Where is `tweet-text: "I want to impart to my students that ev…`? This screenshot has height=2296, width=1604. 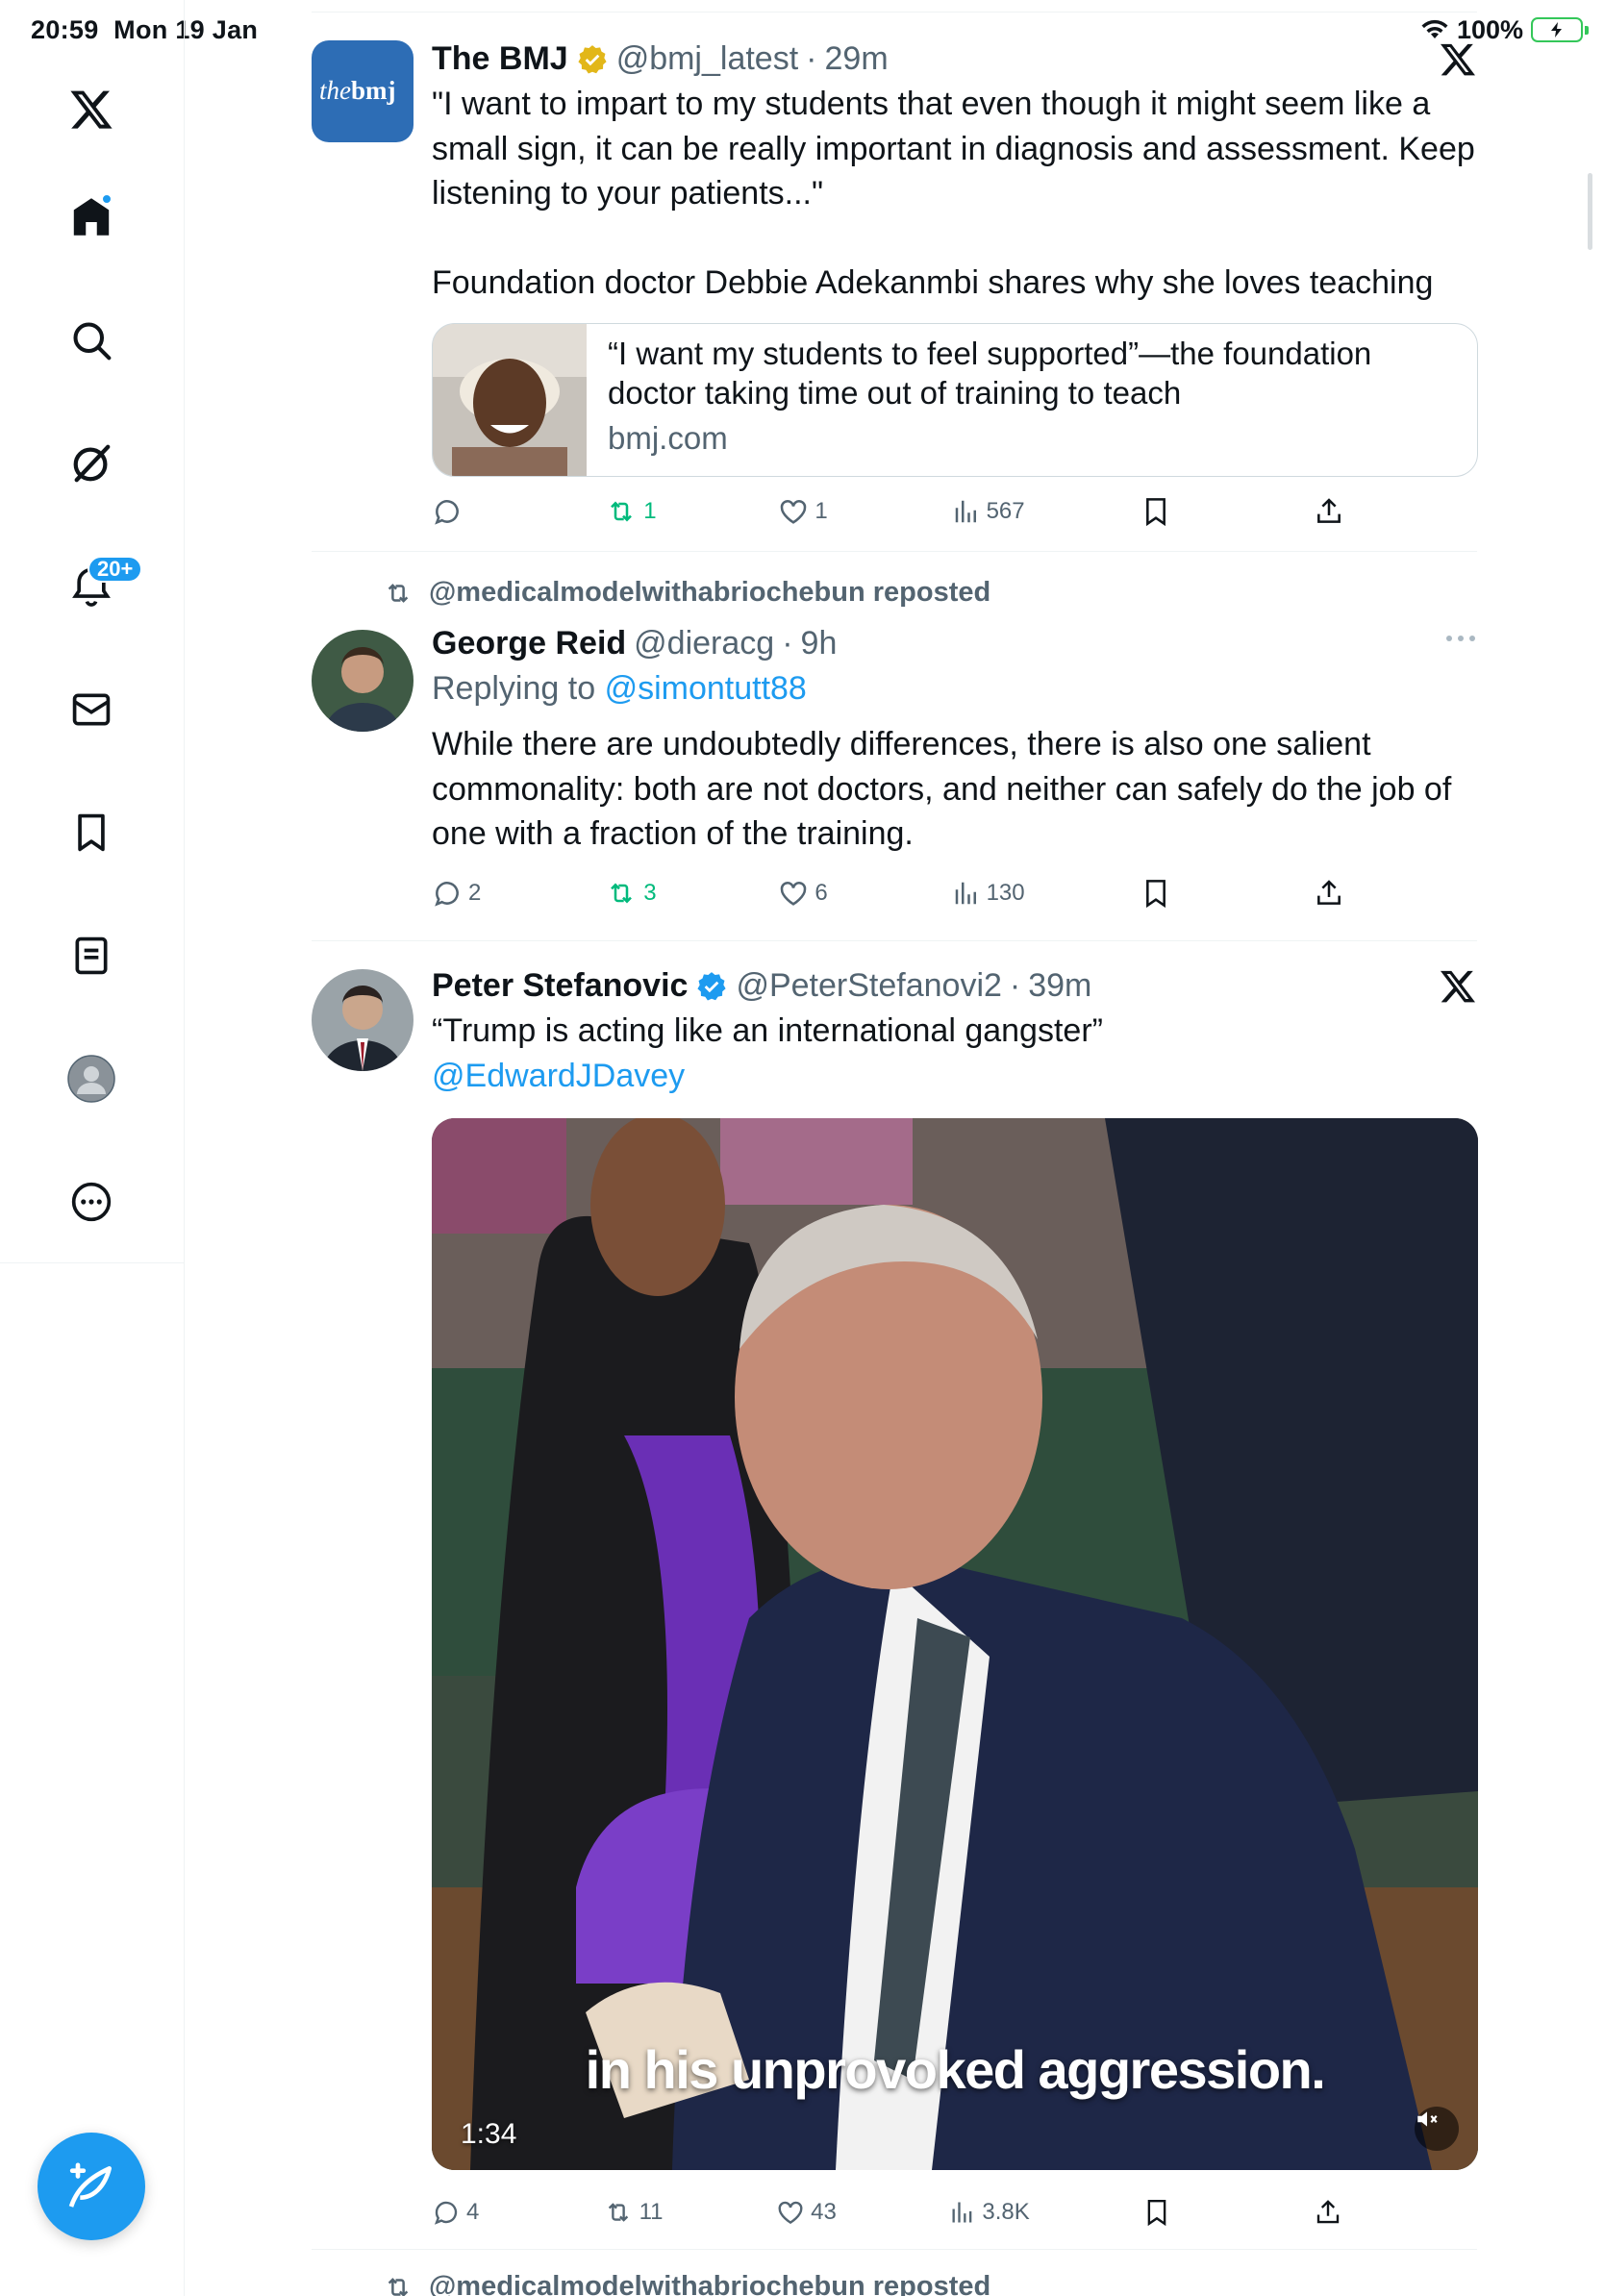 tweet-text: "I want to impart to my students that ev… is located at coordinates (953, 193).